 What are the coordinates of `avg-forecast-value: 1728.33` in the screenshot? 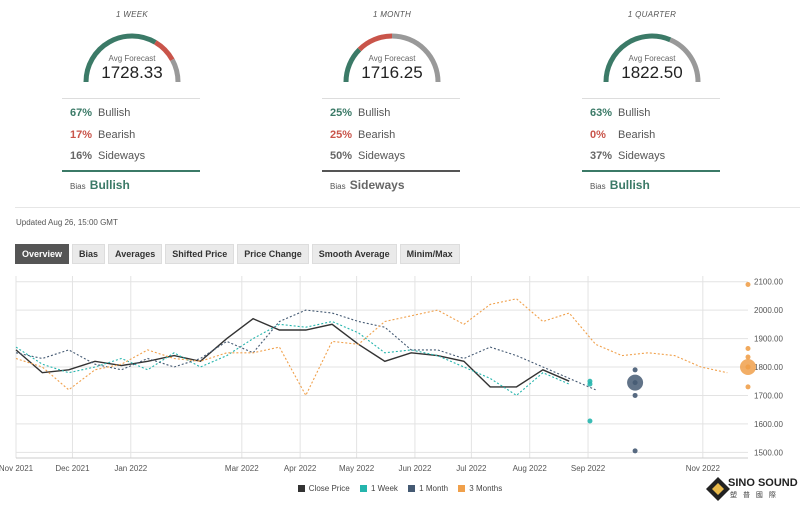 It's located at (132, 72).